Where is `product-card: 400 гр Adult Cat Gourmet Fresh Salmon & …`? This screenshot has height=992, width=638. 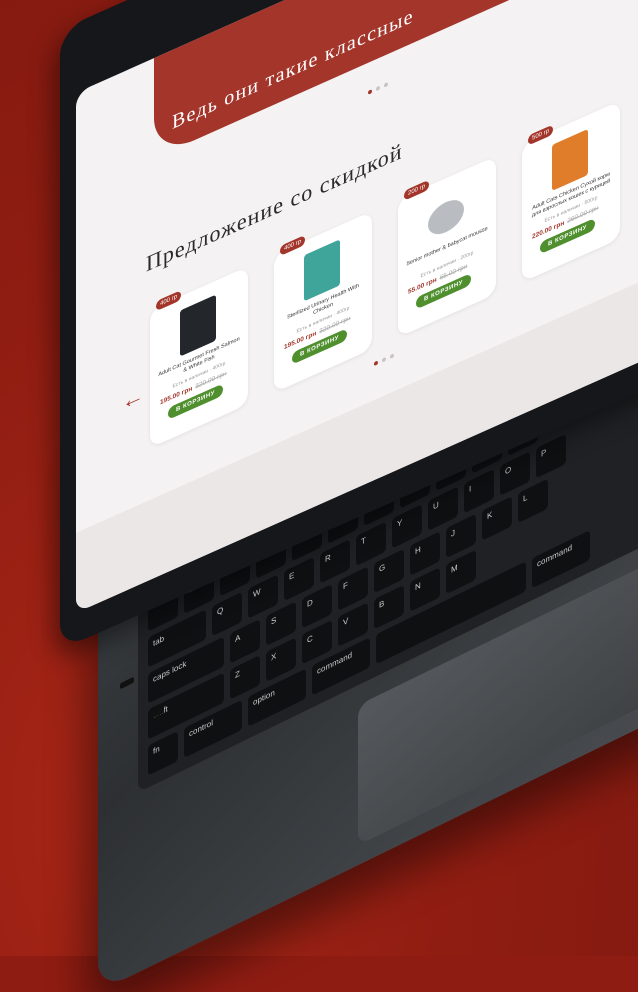 product-card: 400 гр Adult Cat Gourmet Fresh Salmon & … is located at coordinates (199, 357).